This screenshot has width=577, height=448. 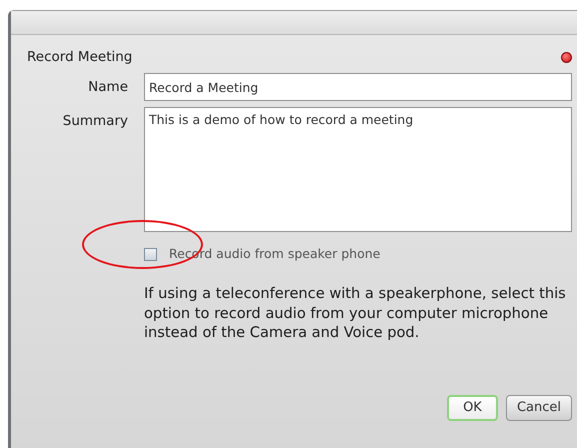 What do you see at coordinates (566, 57) in the screenshot?
I see `close-icon` at bounding box center [566, 57].